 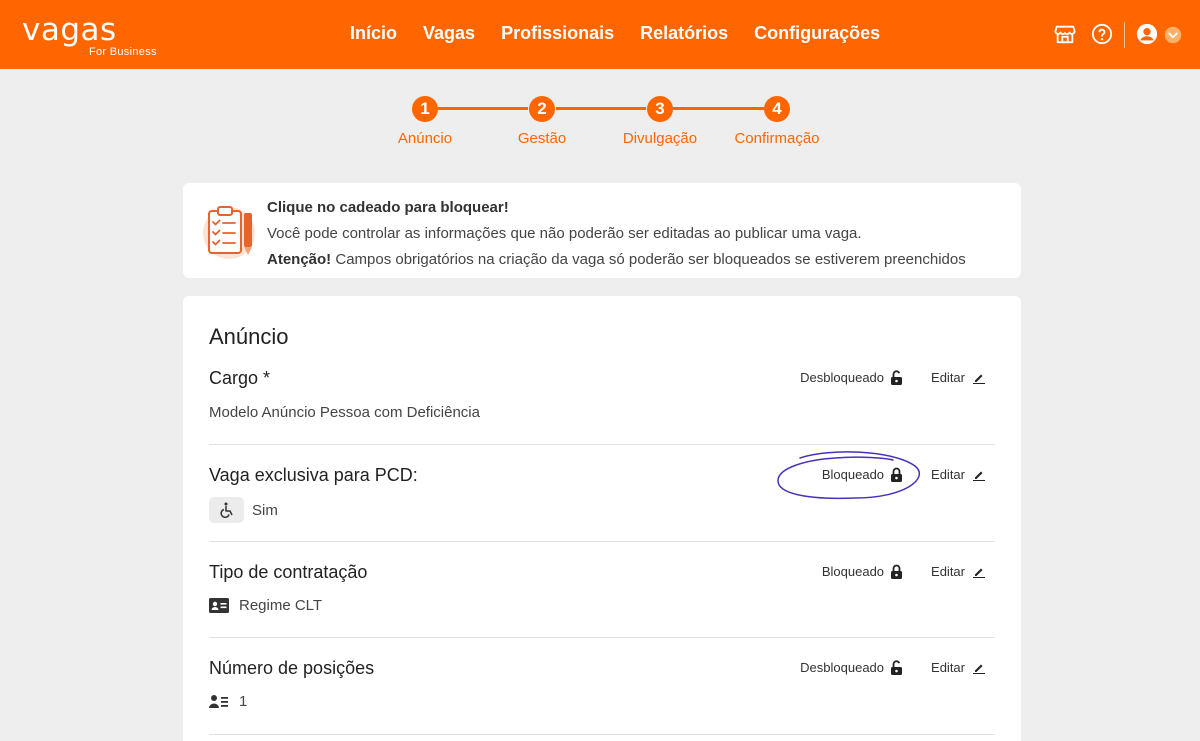 What do you see at coordinates (249, 336) in the screenshot?
I see `card-title: Anúncio` at bounding box center [249, 336].